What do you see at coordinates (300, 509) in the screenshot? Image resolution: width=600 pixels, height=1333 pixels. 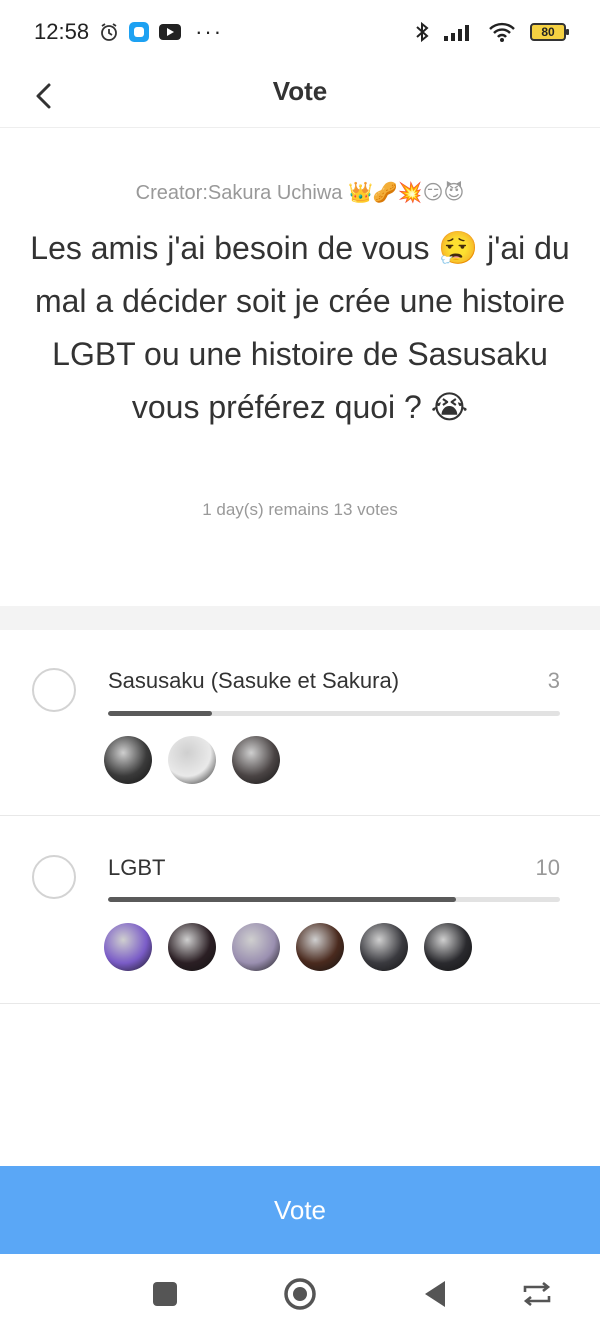 I see `poll-meta: 1 day(s) remains 13 votes` at bounding box center [300, 509].